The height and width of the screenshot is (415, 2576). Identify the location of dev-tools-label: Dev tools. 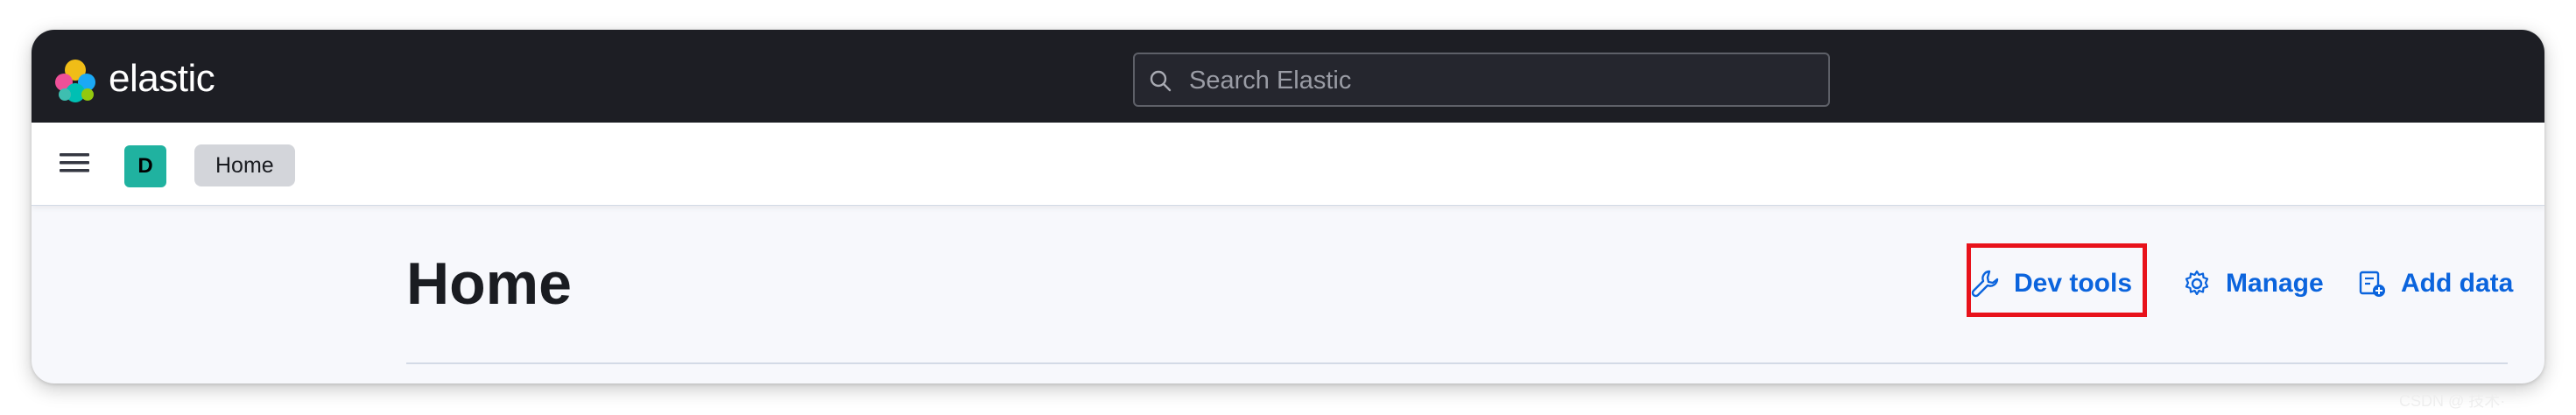
(2073, 283).